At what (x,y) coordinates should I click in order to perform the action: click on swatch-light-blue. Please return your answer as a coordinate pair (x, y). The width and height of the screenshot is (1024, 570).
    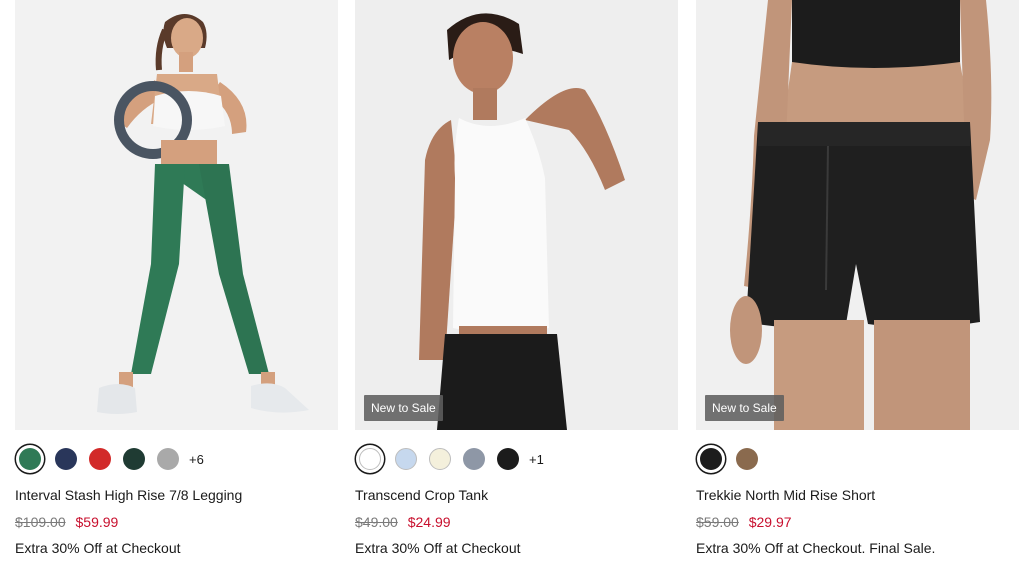
    Looking at the image, I should click on (406, 459).